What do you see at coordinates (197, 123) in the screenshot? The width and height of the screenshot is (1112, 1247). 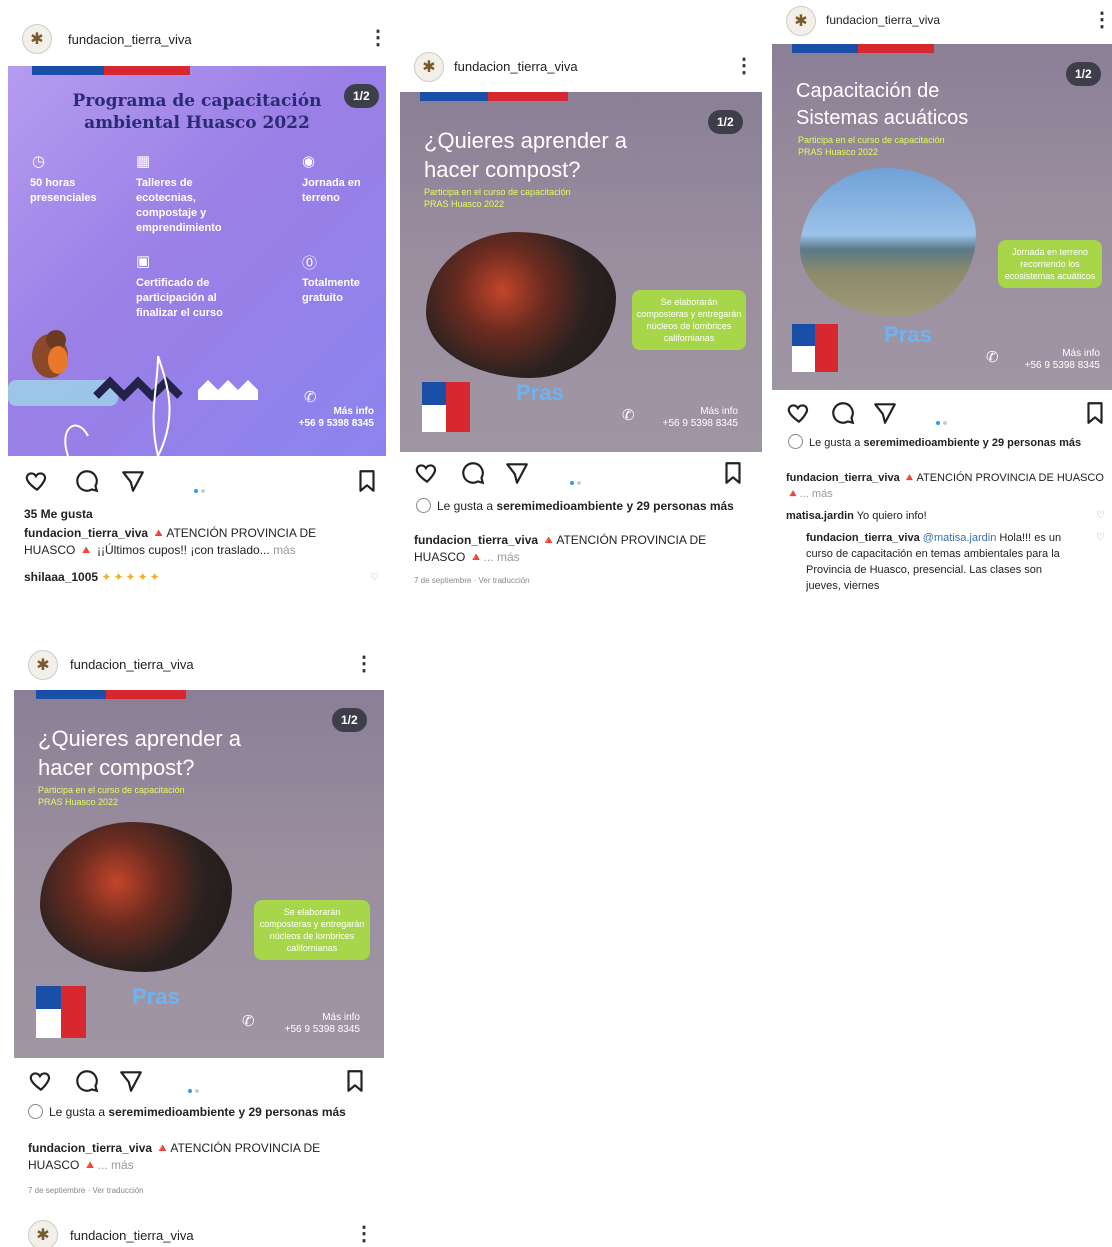 I see `title-line: ambiental Huasco 2022` at bounding box center [197, 123].